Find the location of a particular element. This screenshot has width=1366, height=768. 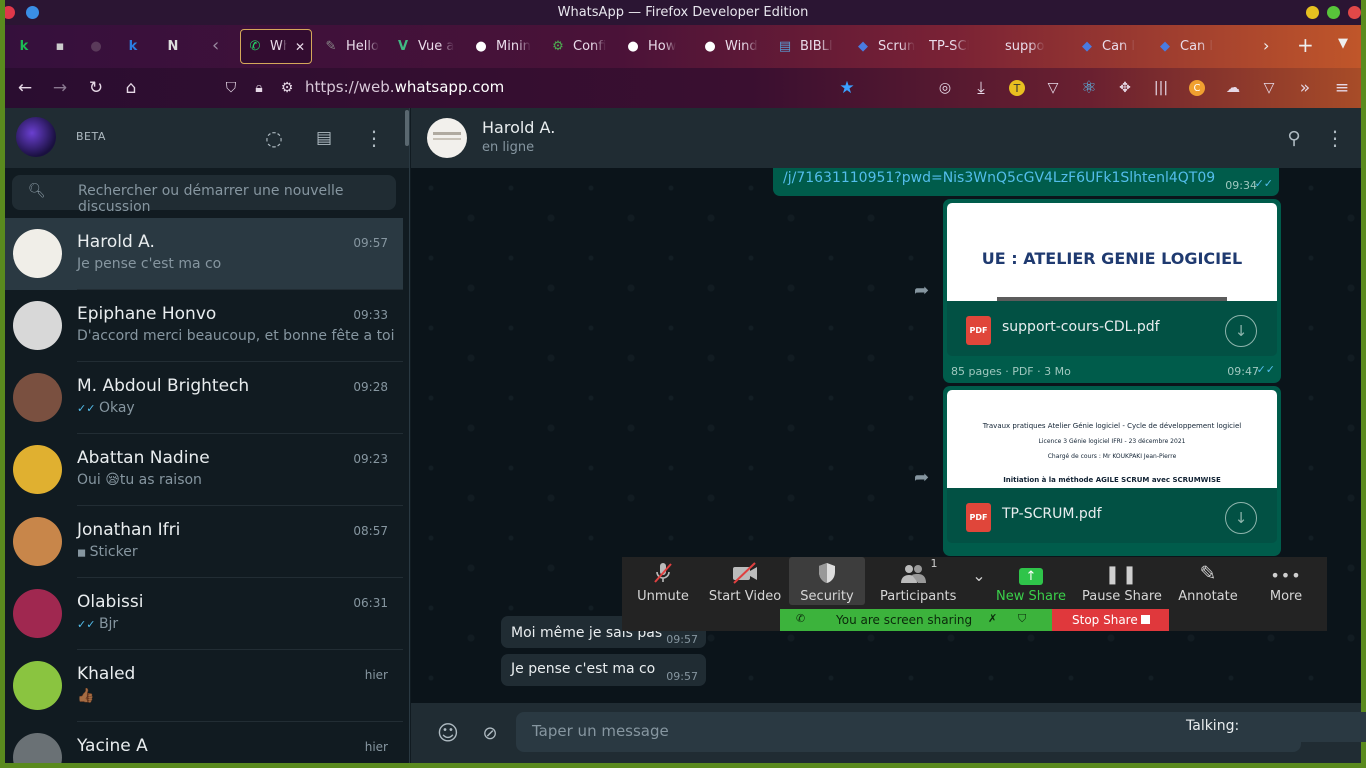

hamburger-menu-icon: ≡ is located at coordinates (1342, 88).